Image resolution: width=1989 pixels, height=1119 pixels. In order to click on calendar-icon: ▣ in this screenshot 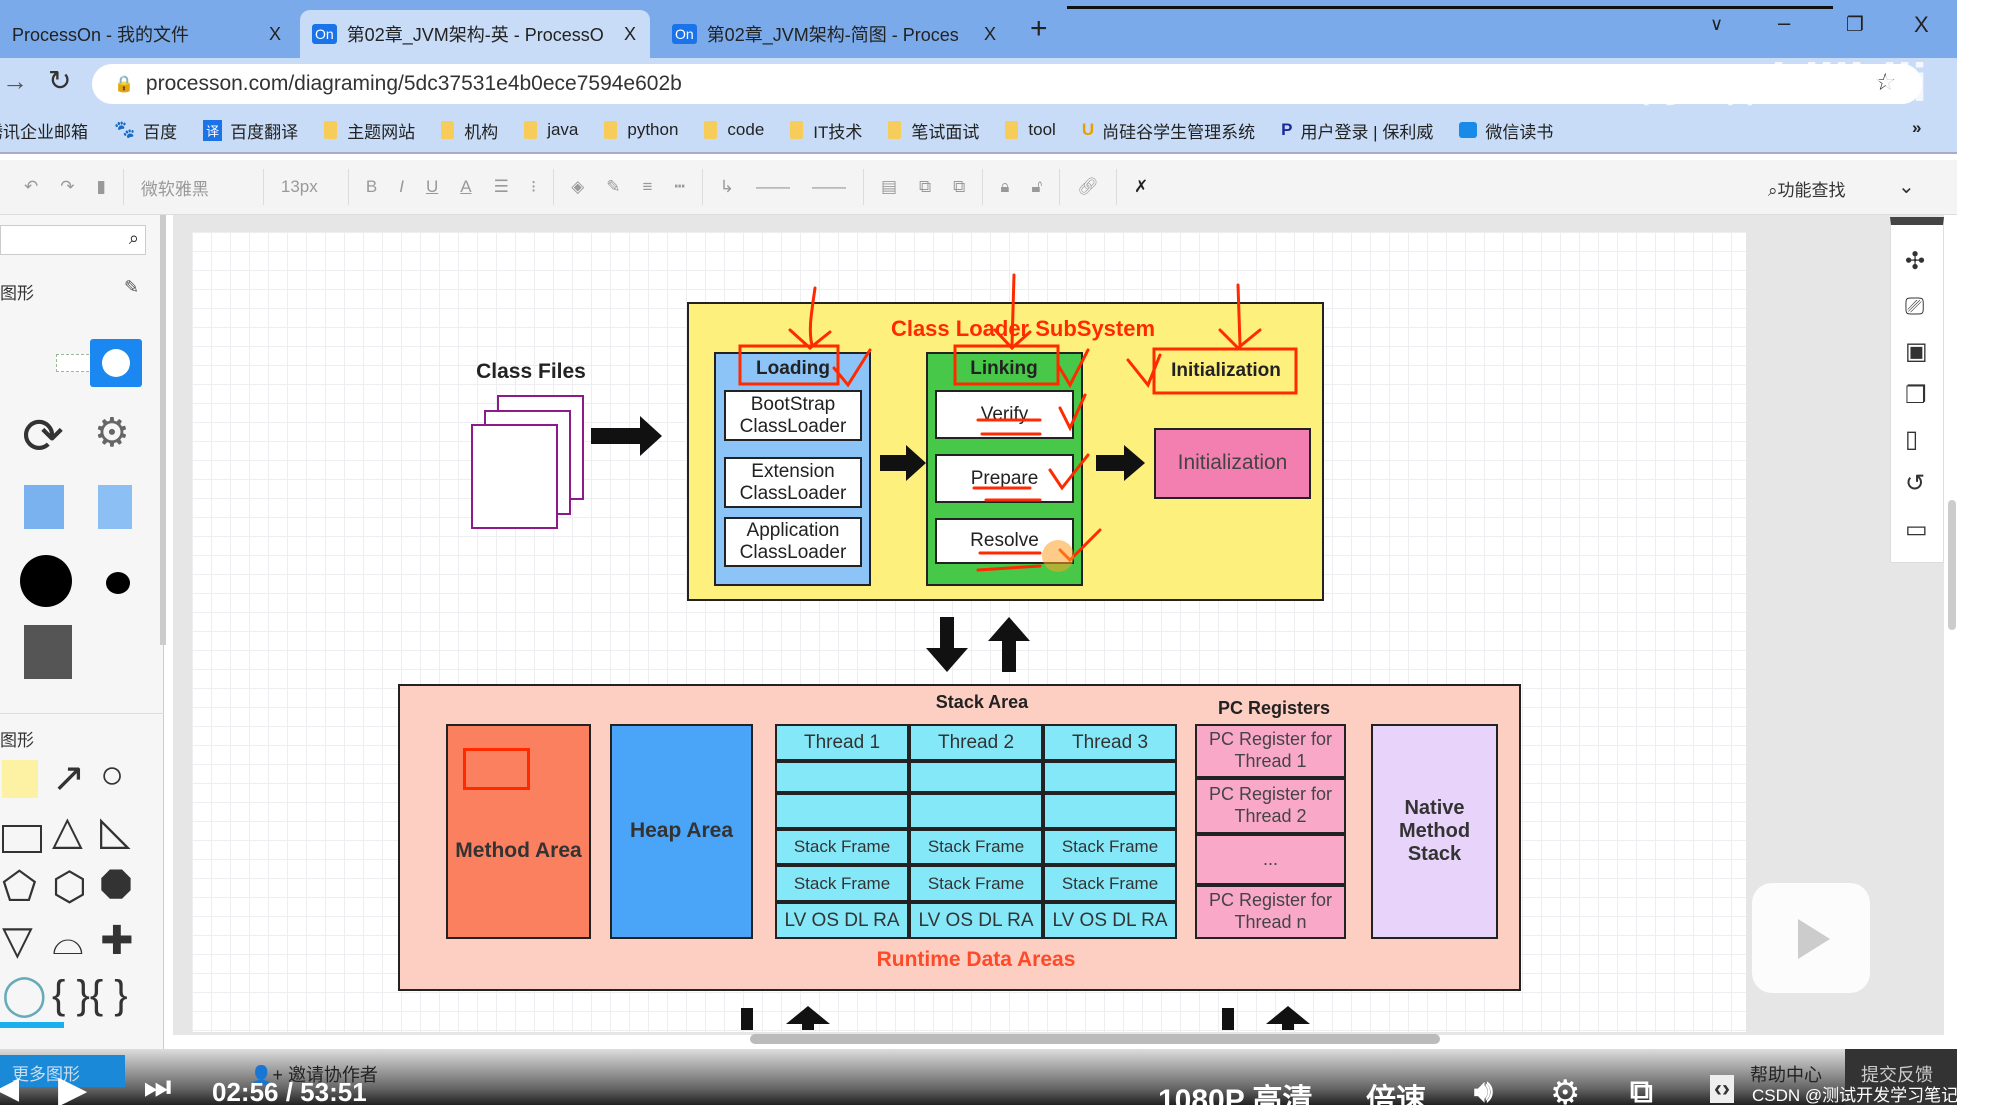, I will do `click(1916, 351)`.